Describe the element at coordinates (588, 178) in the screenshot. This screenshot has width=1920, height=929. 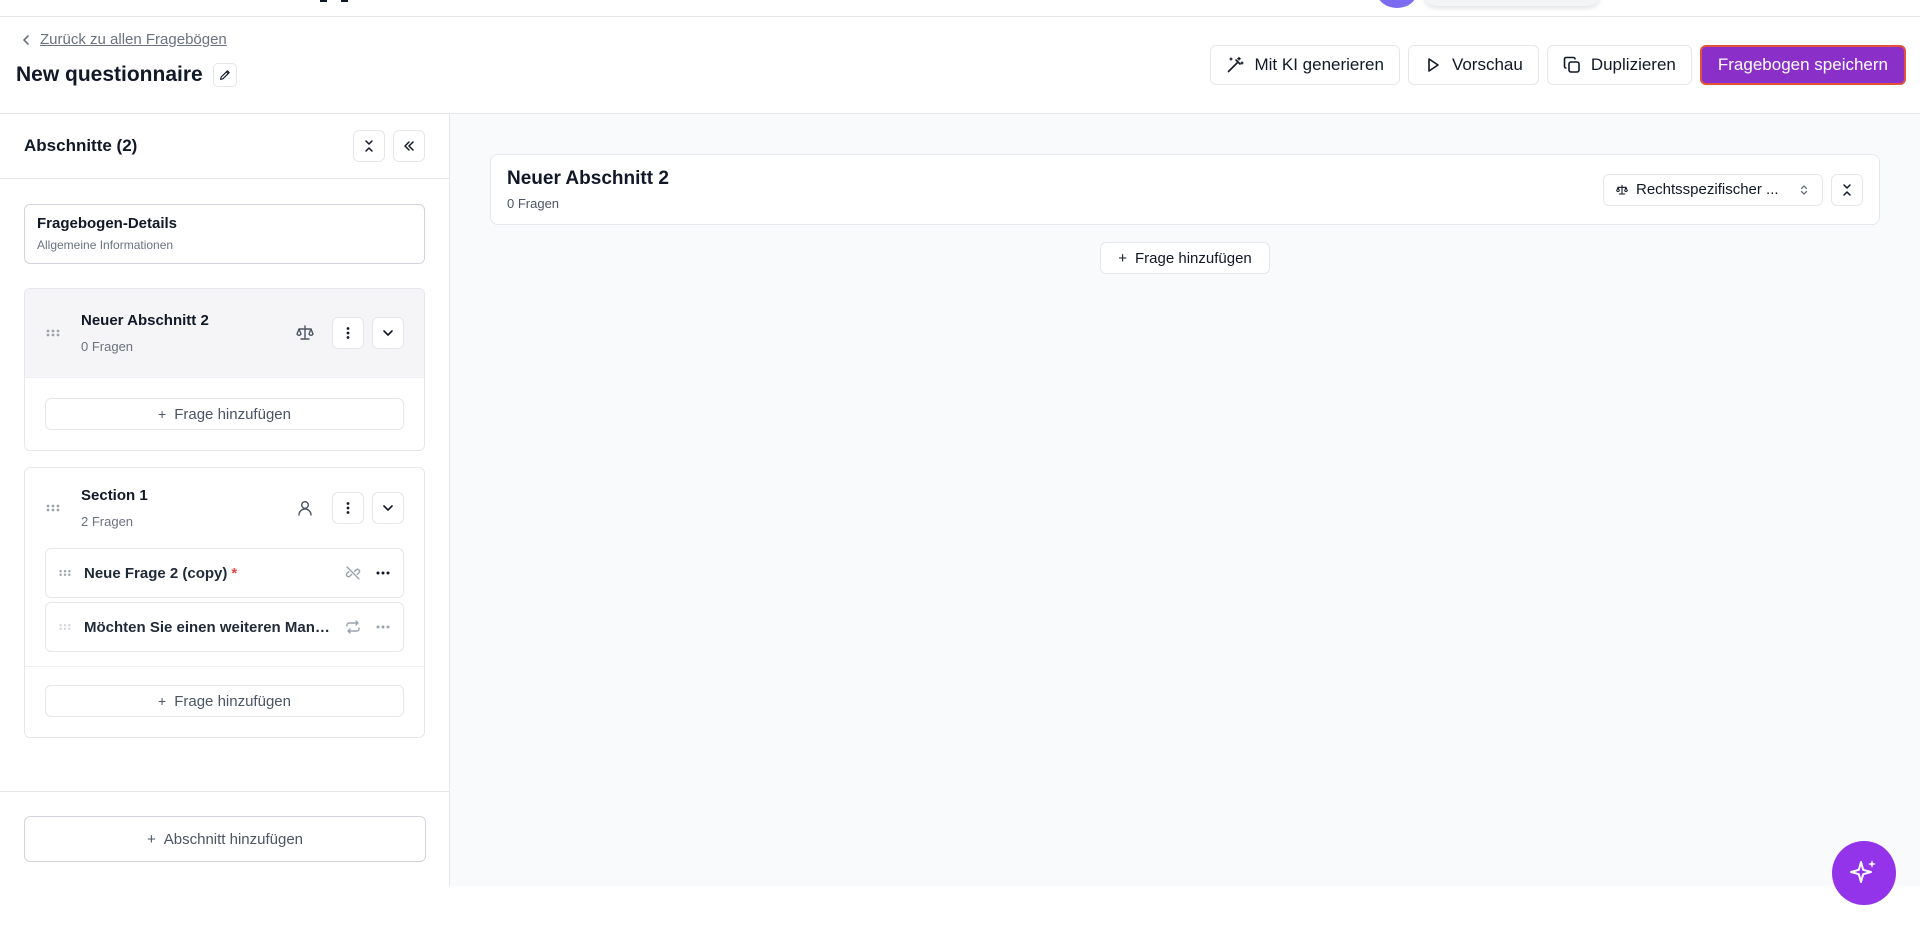
I see `section-title: Neuer Abschnitt 2` at that location.